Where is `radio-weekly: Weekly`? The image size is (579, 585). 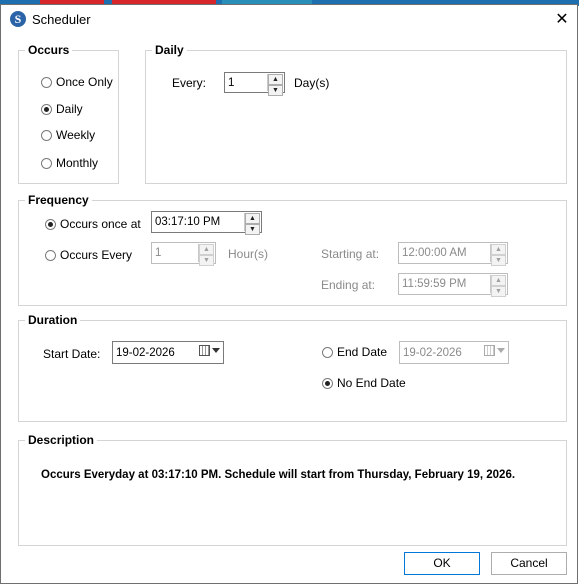 radio-weekly: Weekly is located at coordinates (68, 135).